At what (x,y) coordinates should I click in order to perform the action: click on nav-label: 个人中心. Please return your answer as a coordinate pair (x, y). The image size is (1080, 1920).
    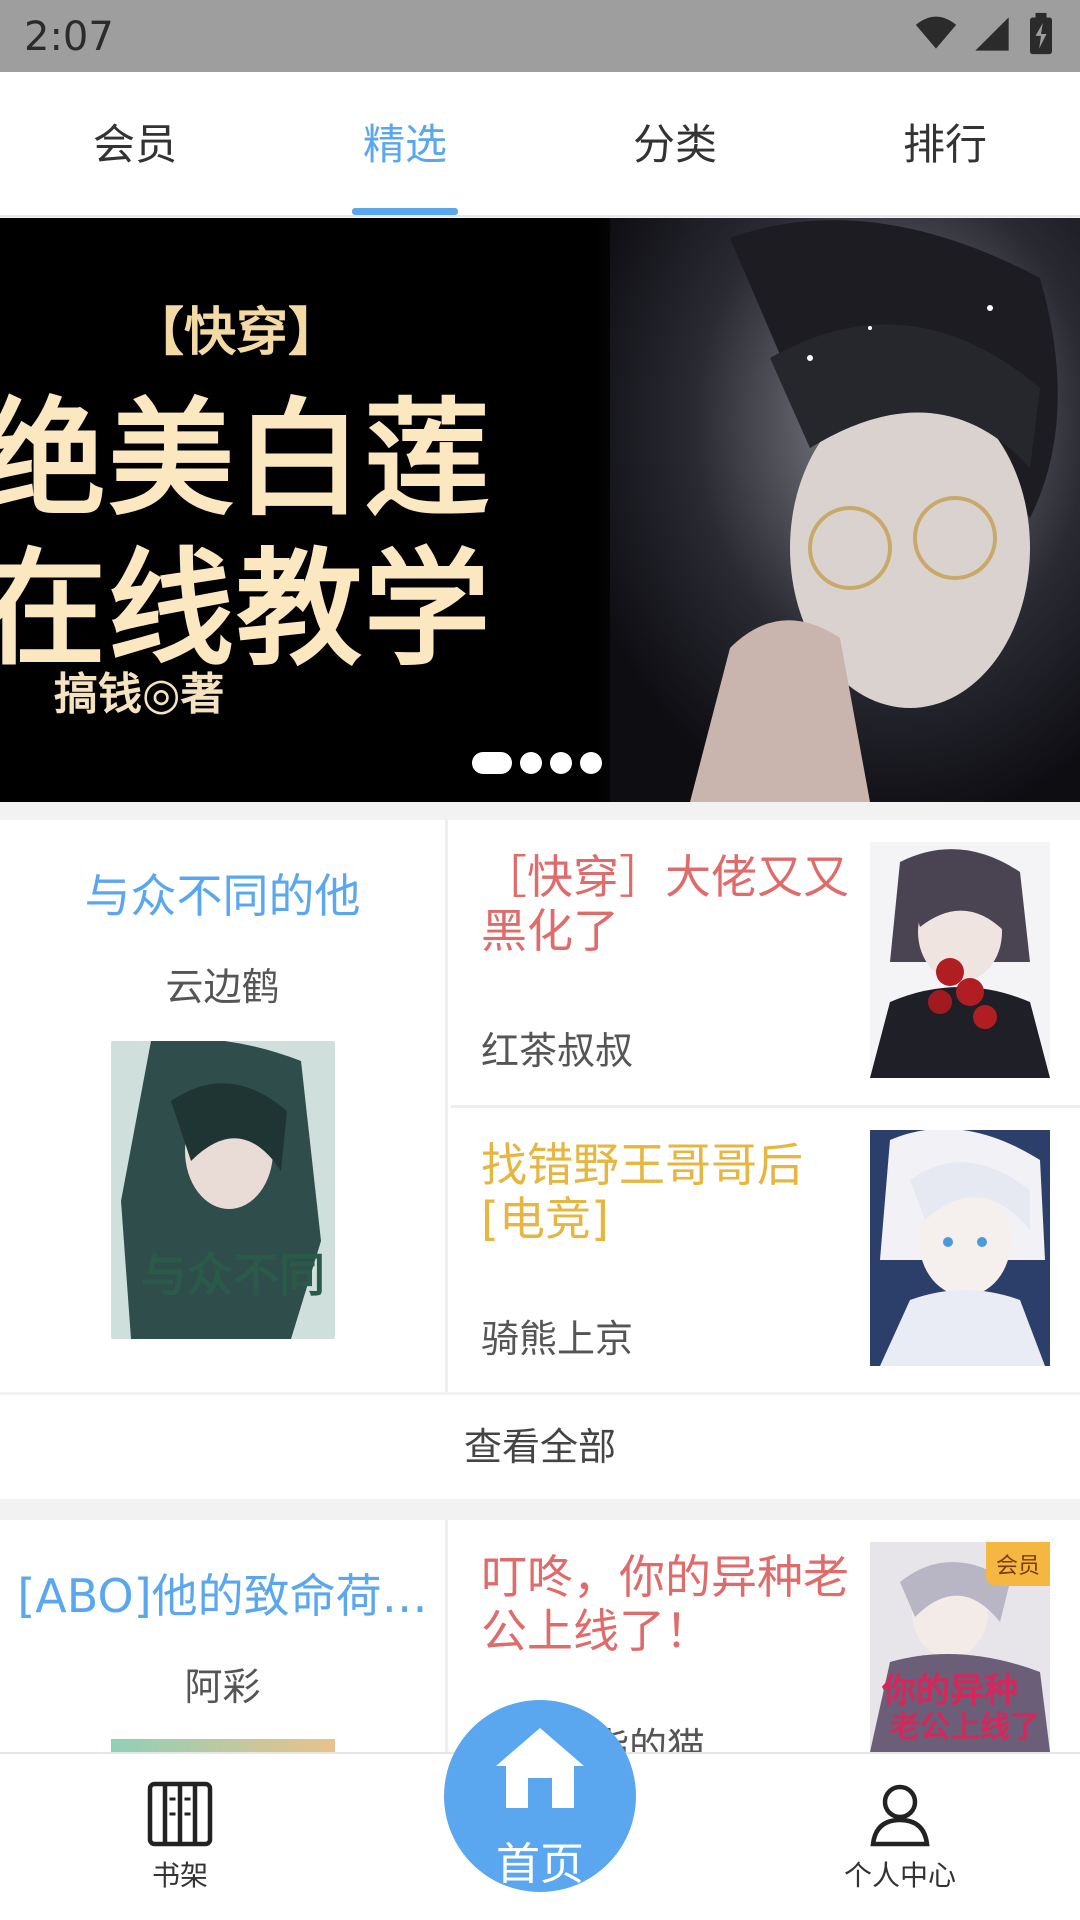
    Looking at the image, I should click on (899, 1875).